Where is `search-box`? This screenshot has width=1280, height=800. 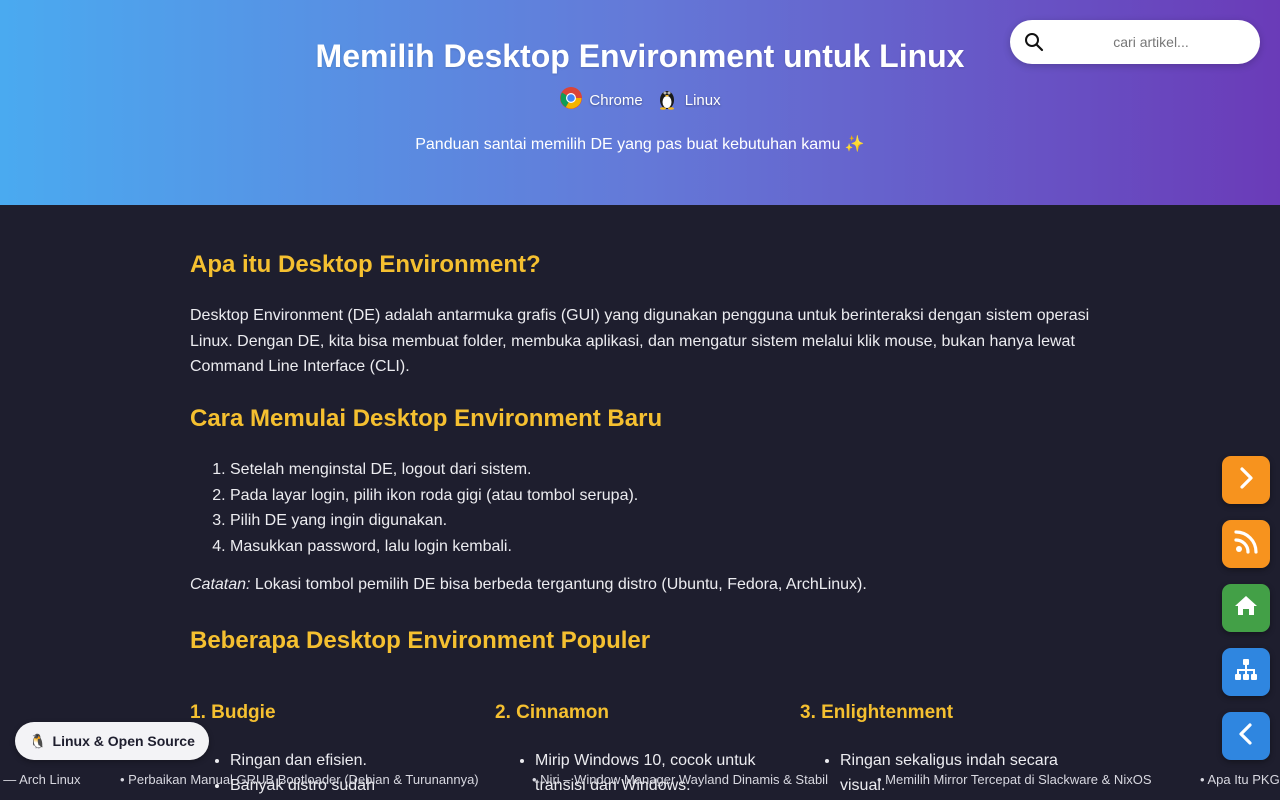 search-box is located at coordinates (1135, 42).